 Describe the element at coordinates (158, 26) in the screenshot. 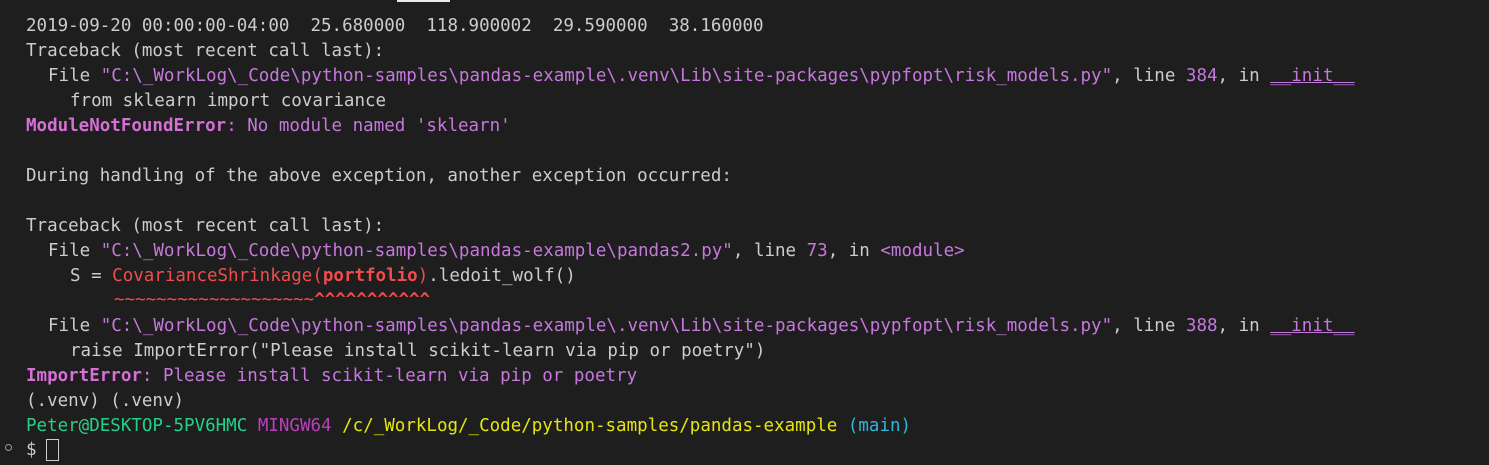

I see `data-row-date: 2019-09-20 00:00:00-04:00` at that location.